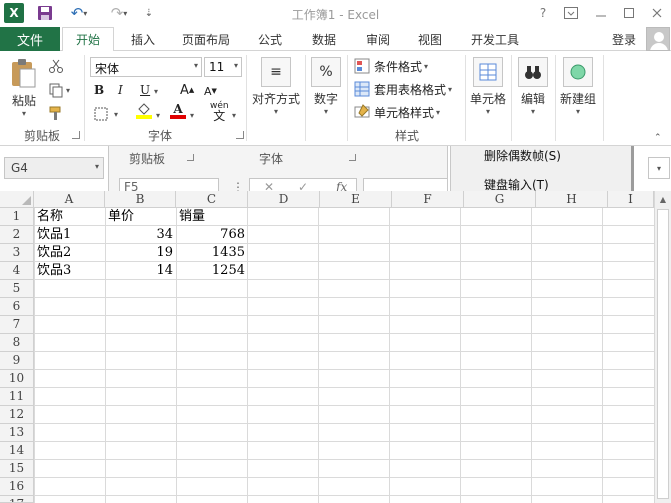 This screenshot has width=671, height=503. Describe the element at coordinates (143, 39) in the screenshot. I see `tab-insert: 插入` at that location.